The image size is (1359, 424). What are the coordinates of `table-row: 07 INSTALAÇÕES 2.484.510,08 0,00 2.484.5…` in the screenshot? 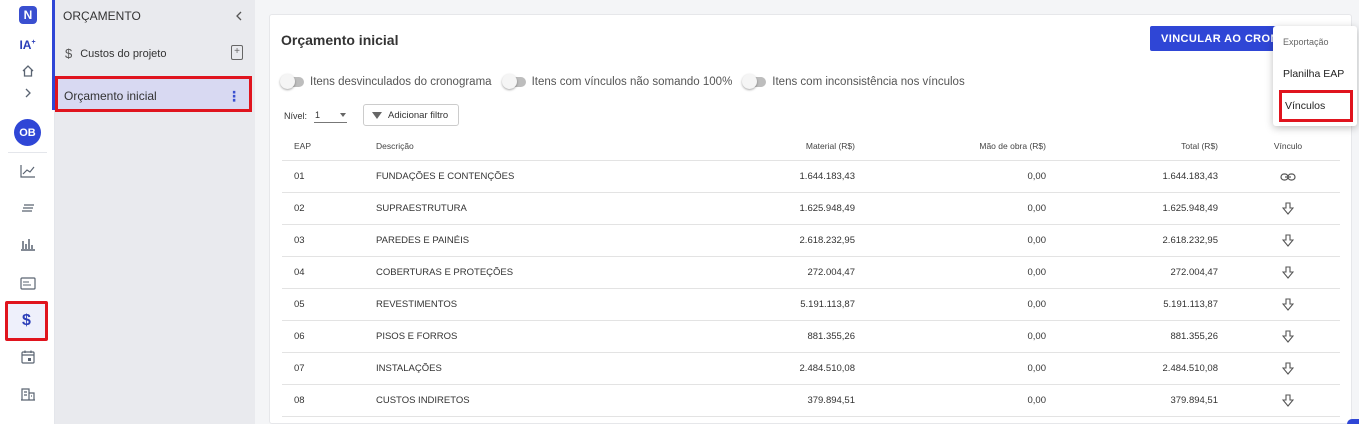 It's located at (811, 369).